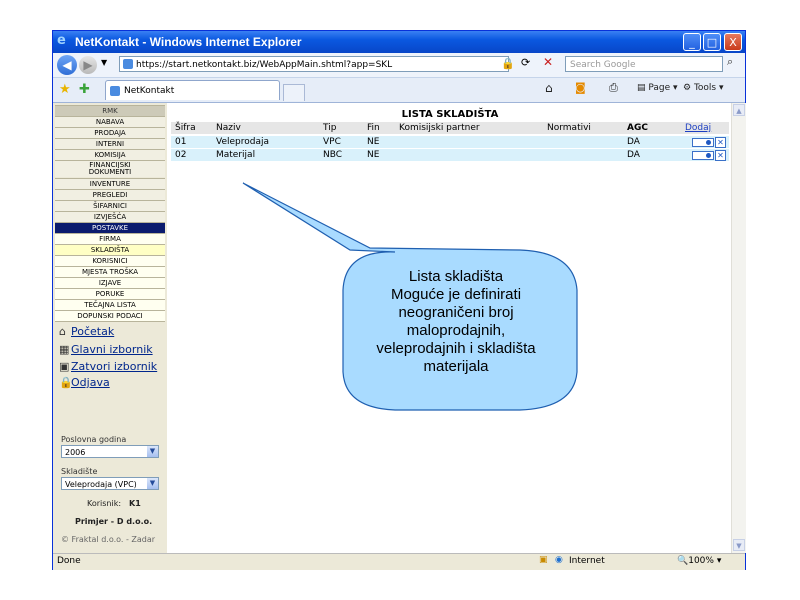 This screenshot has height=600, width=800. I want to click on sidebar-item-izjave: IZJAVE, so click(110, 282).